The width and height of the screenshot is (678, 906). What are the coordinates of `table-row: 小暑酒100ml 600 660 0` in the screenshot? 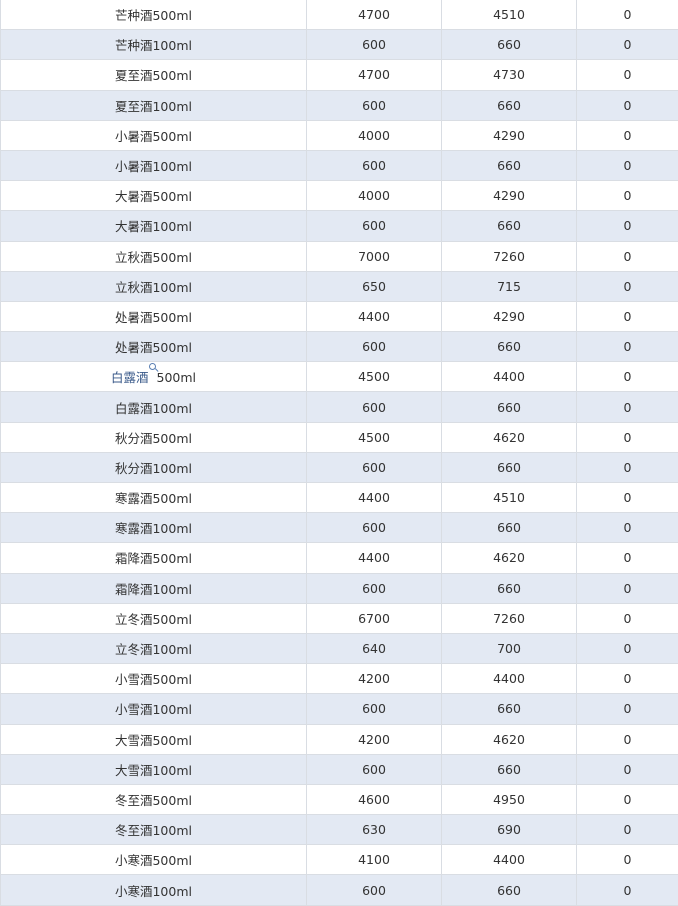 It's located at (339, 165).